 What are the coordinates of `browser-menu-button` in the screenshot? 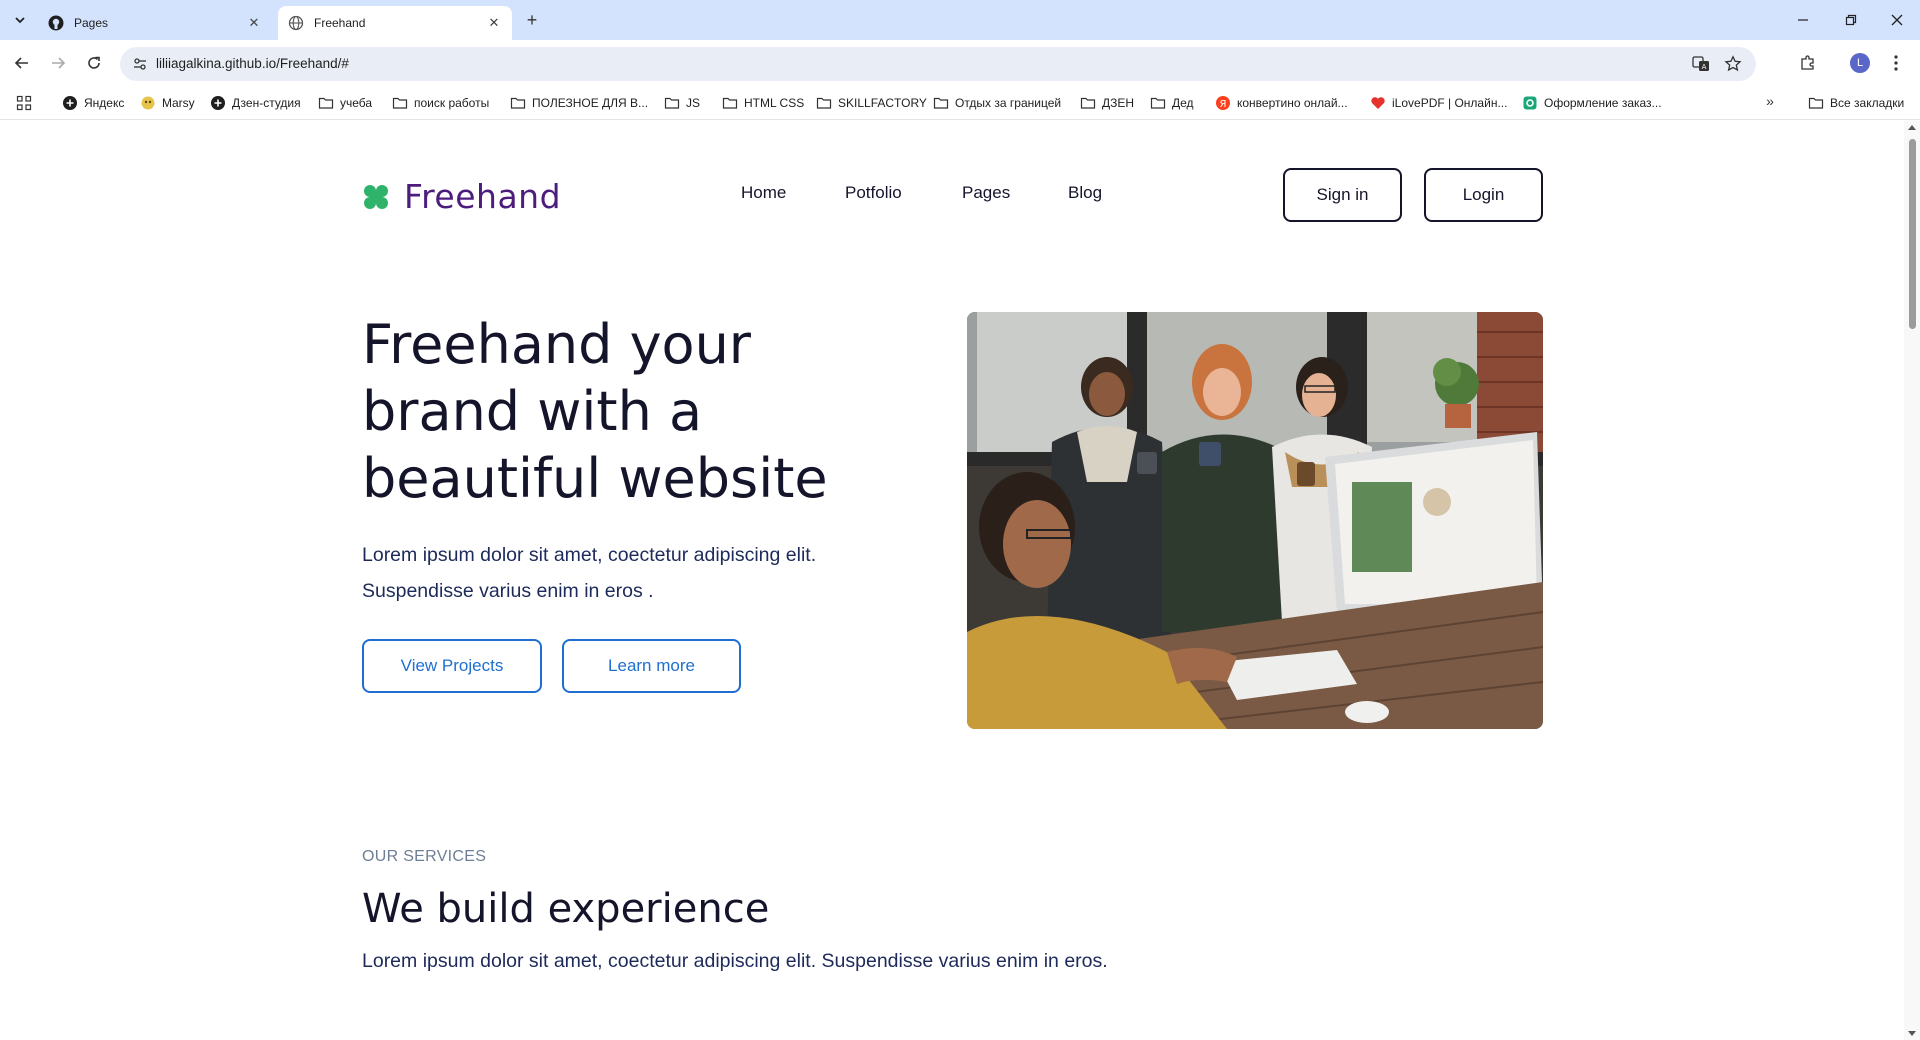 It's located at (1896, 63).